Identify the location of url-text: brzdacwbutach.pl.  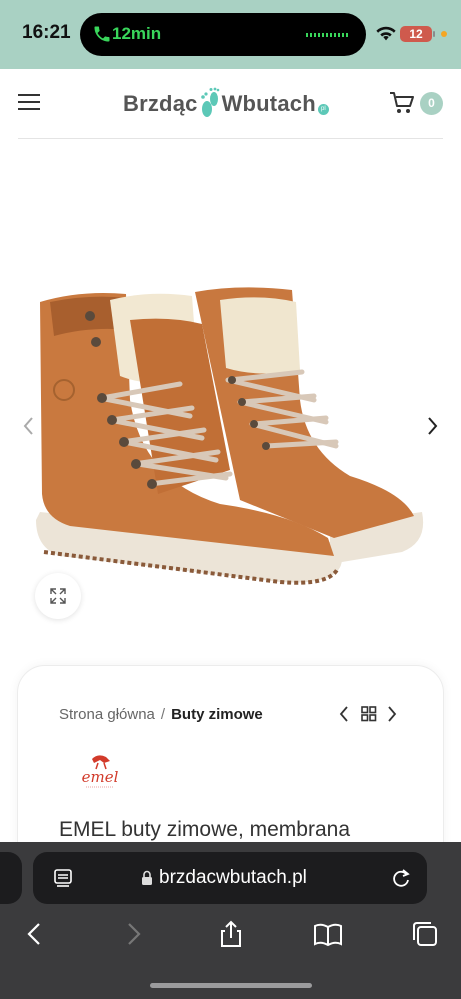
(233, 878).